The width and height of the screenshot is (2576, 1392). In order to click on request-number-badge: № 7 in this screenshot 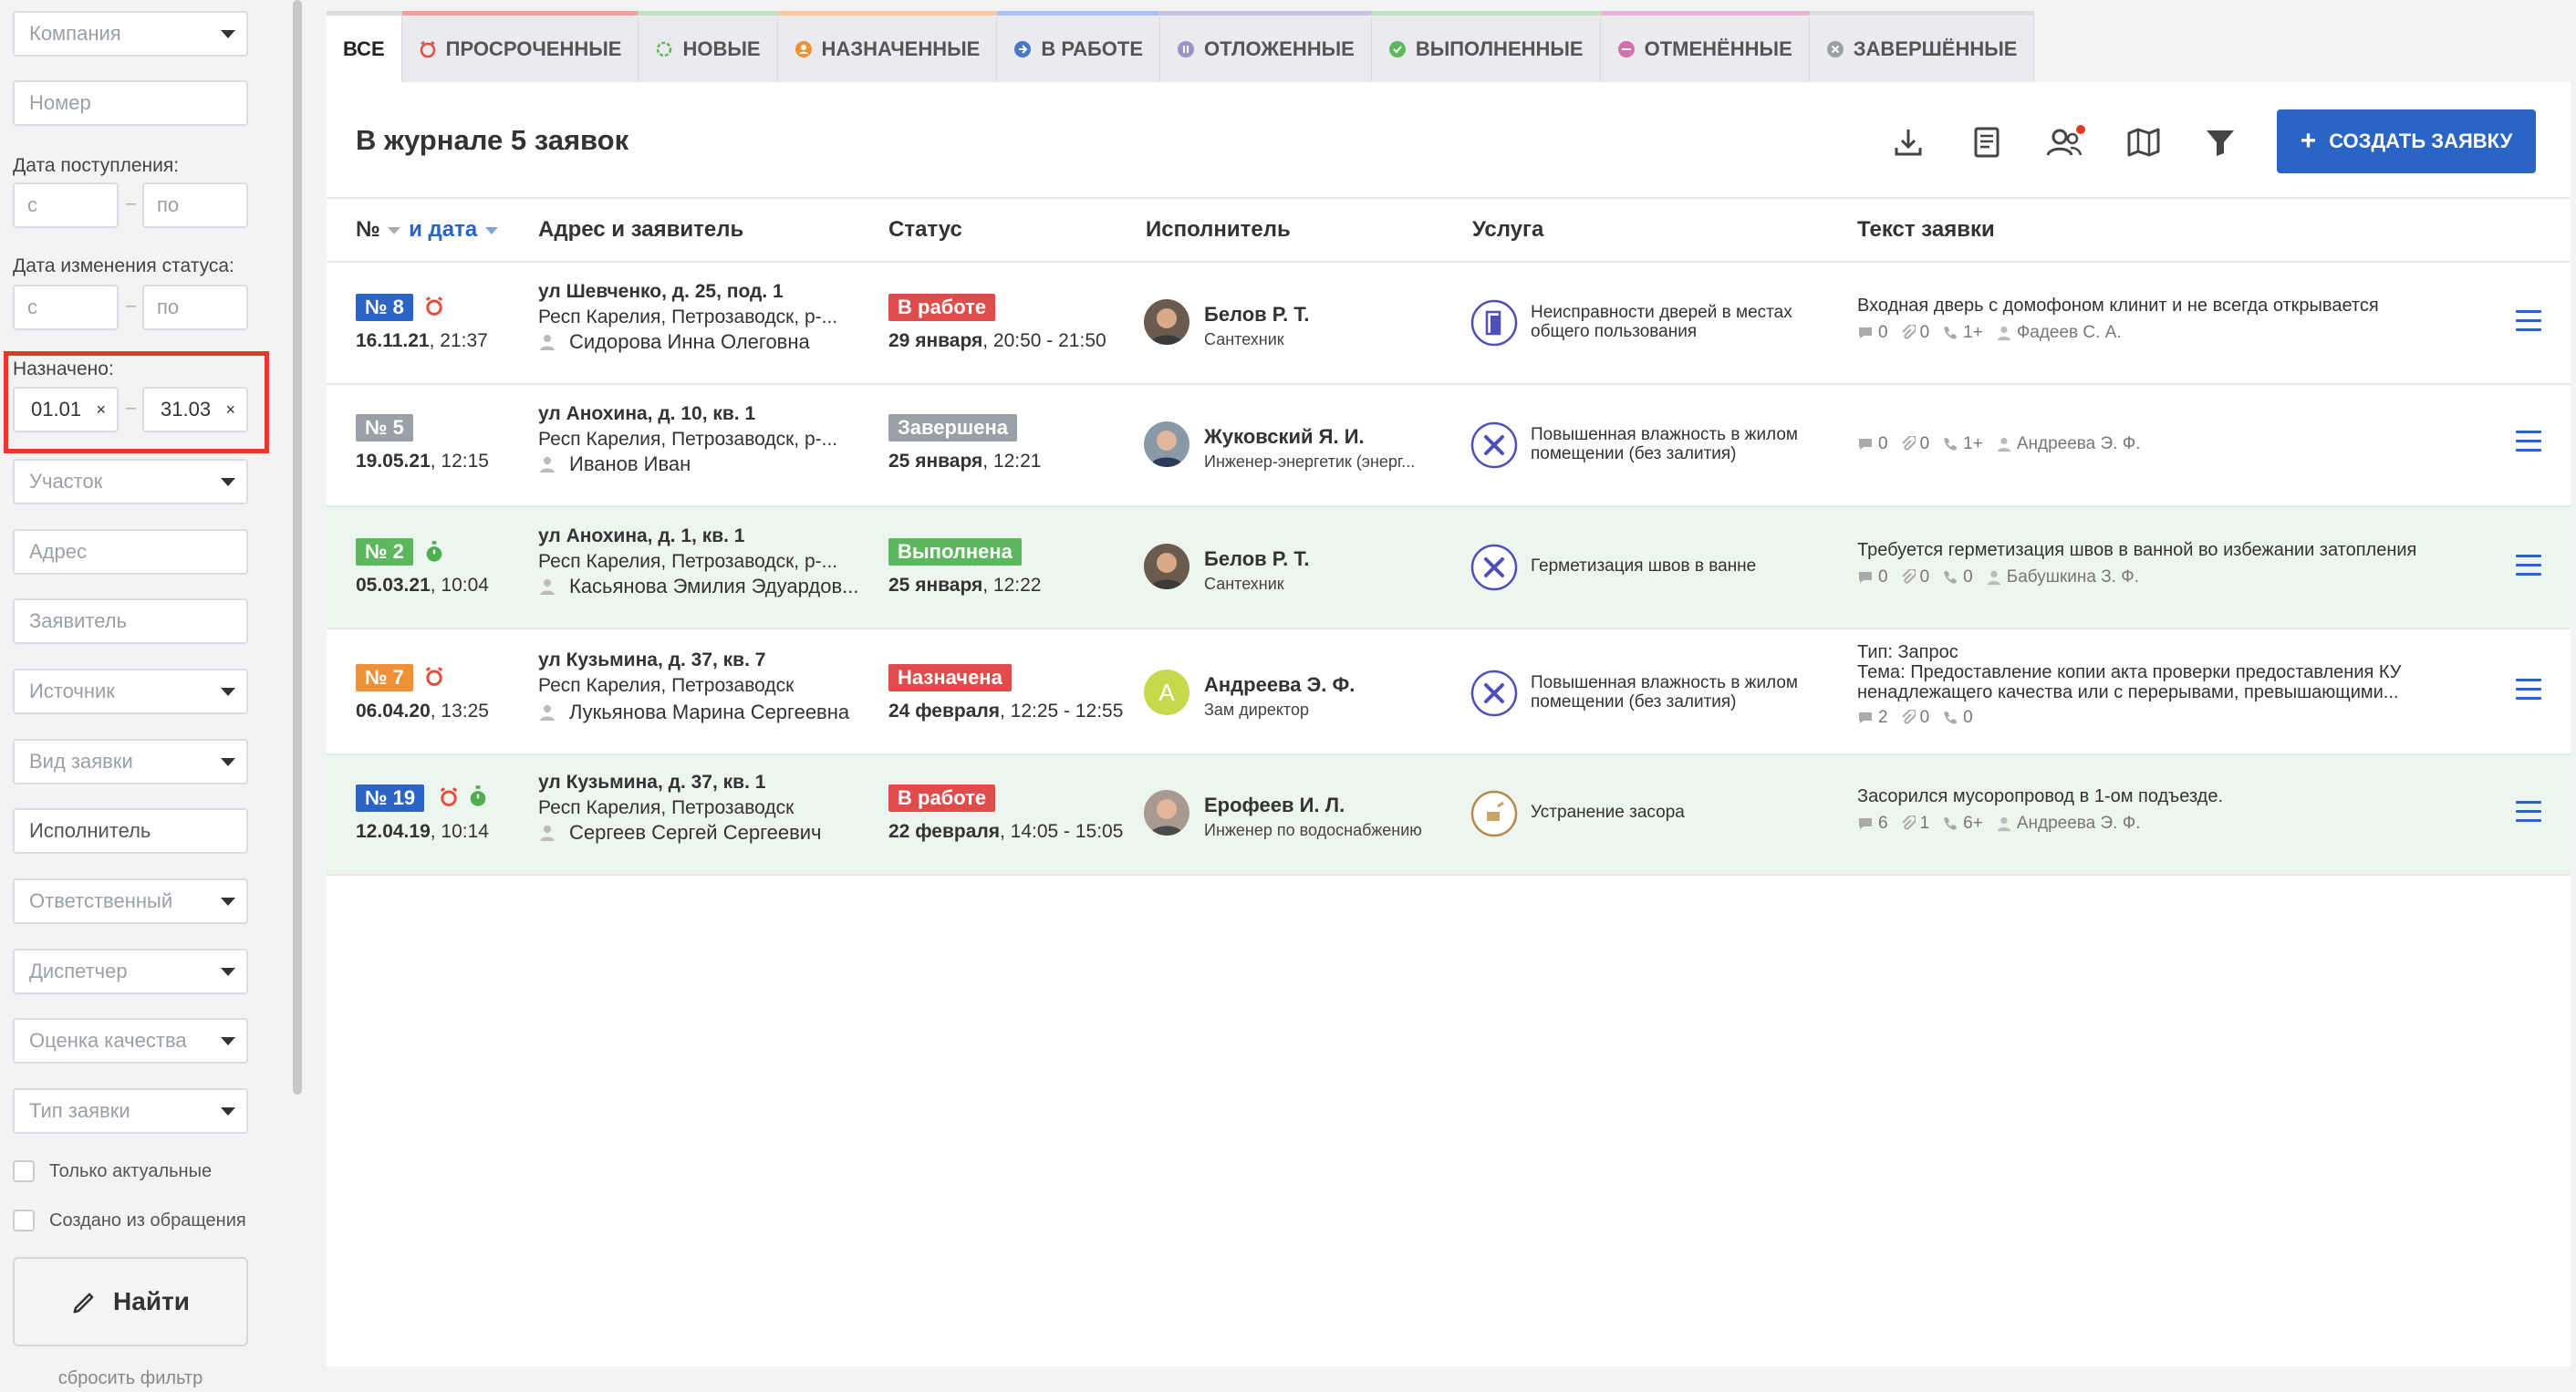, I will do `click(384, 677)`.